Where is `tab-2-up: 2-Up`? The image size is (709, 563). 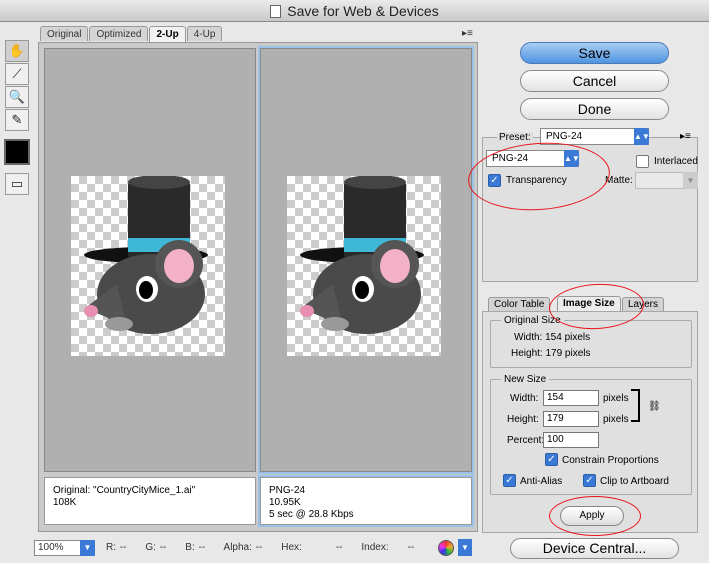
tab-2-up: 2-Up is located at coordinates (167, 34).